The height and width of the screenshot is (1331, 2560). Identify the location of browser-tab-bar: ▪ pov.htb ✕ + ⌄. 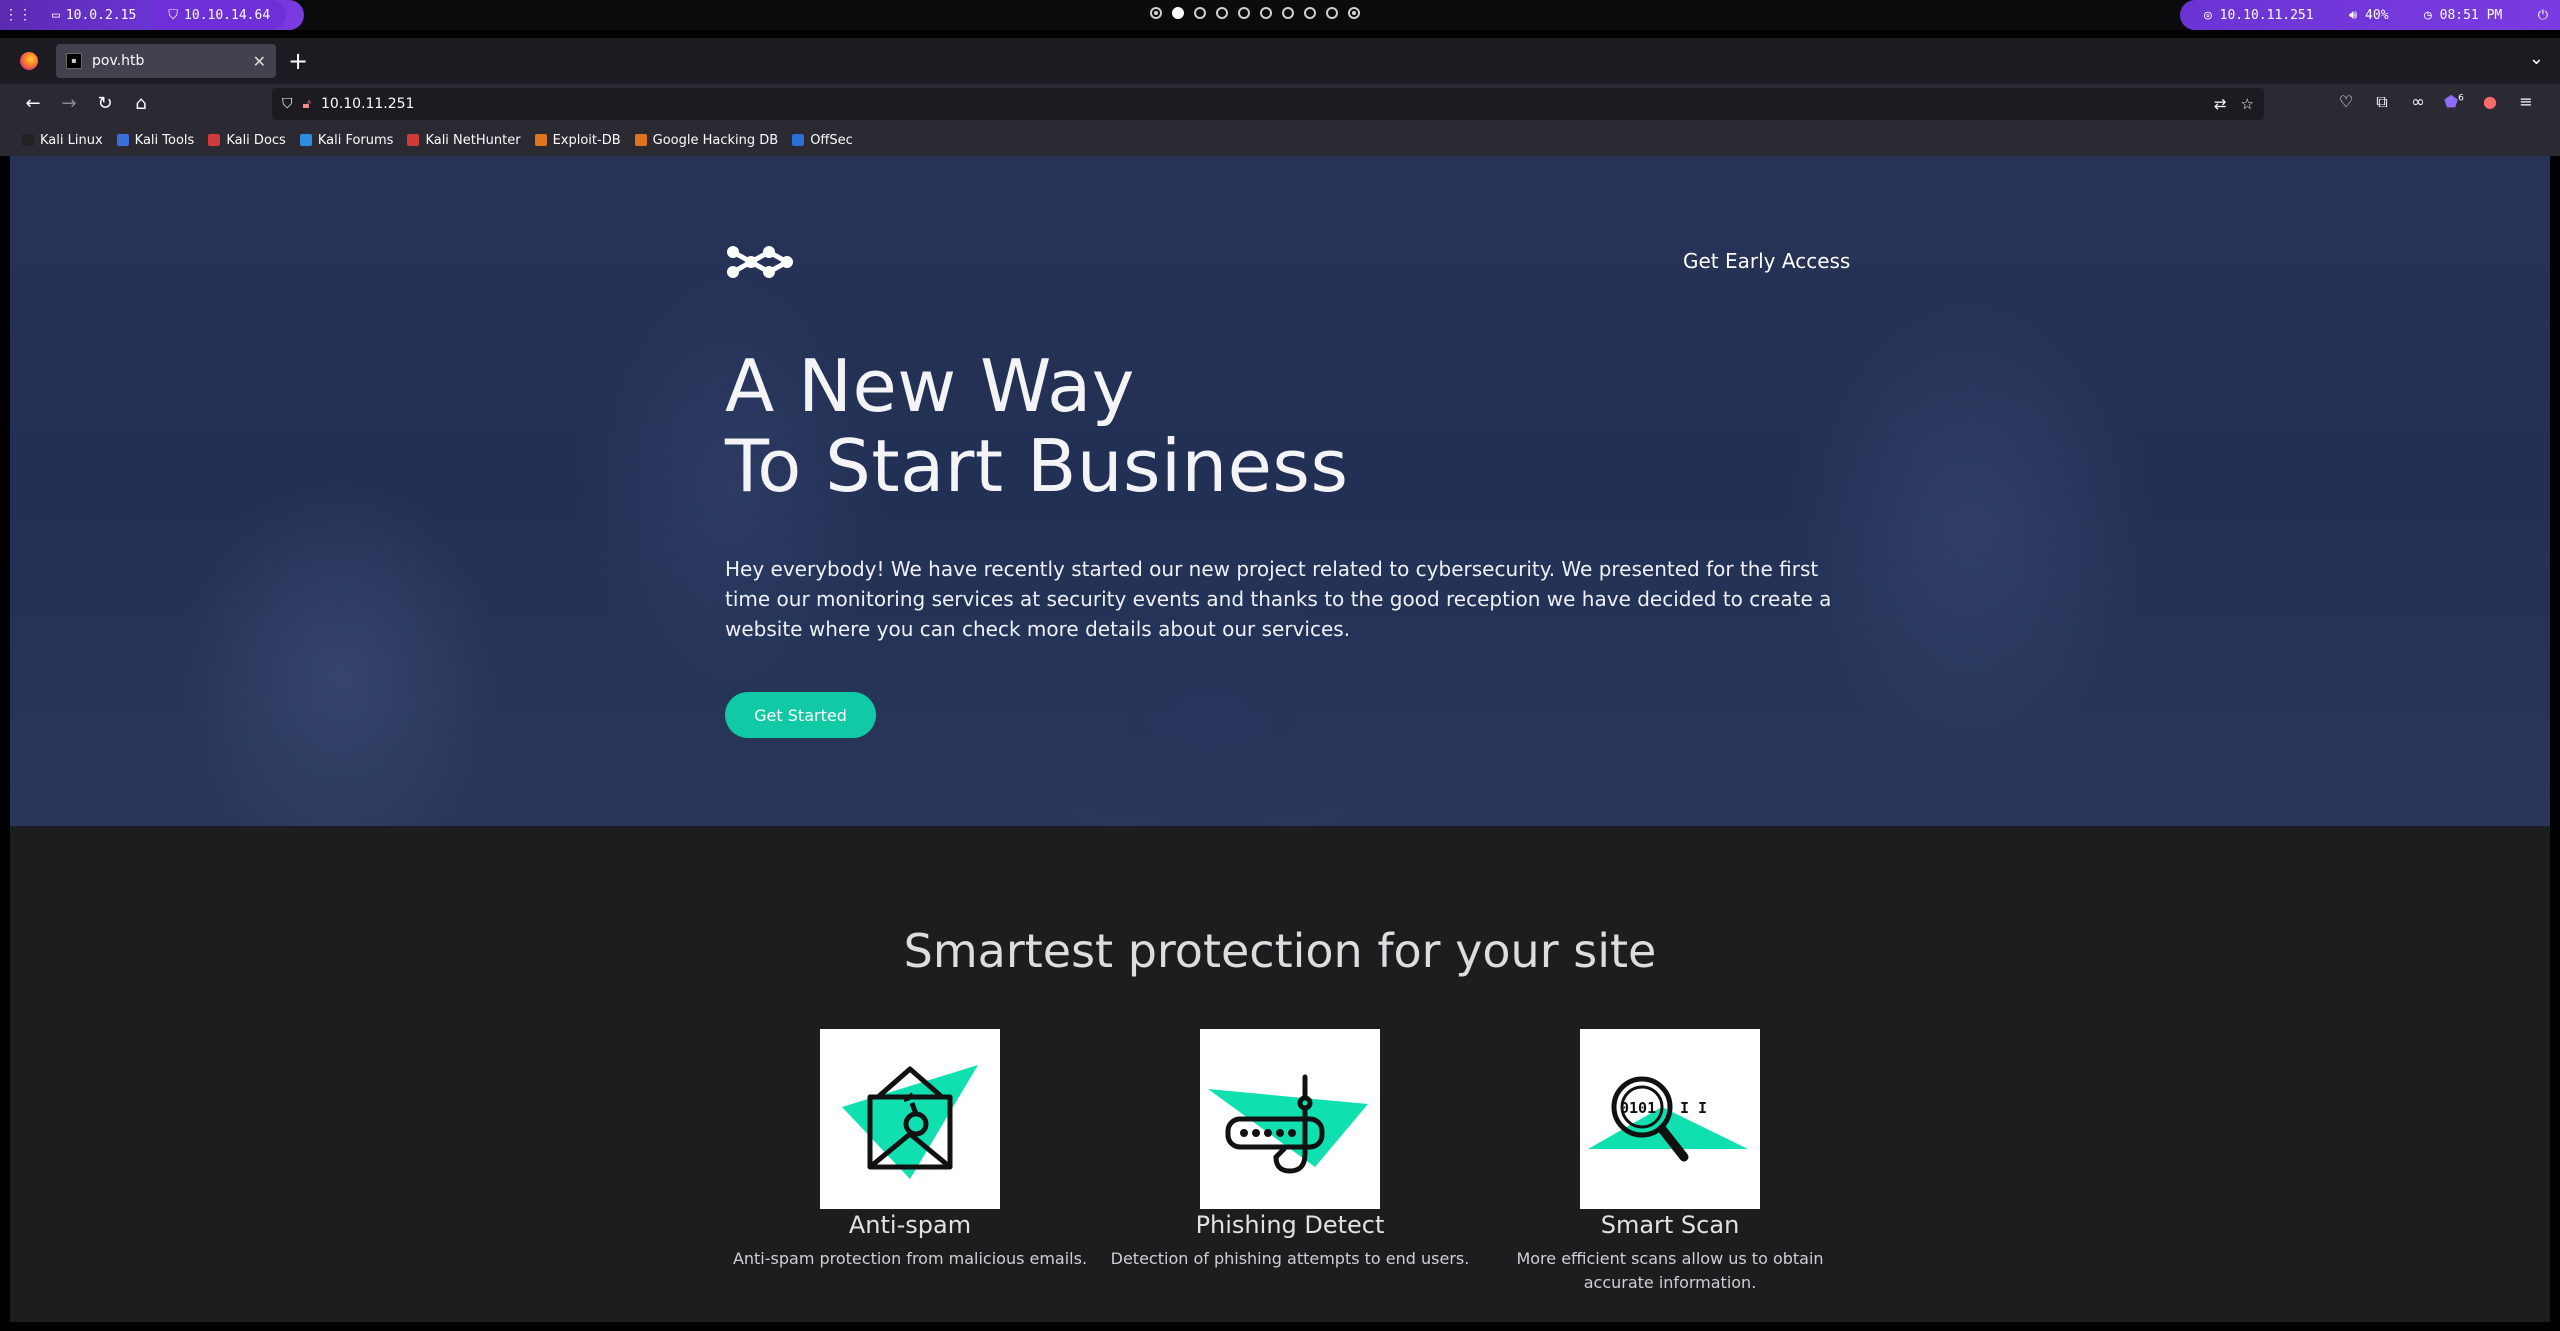
(1280, 61).